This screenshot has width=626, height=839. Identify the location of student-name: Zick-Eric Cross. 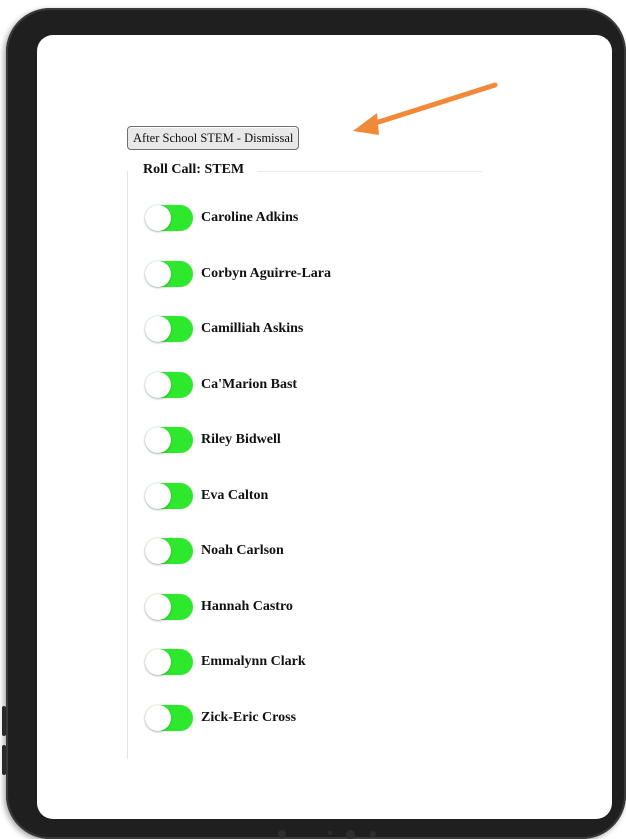
(249, 717).